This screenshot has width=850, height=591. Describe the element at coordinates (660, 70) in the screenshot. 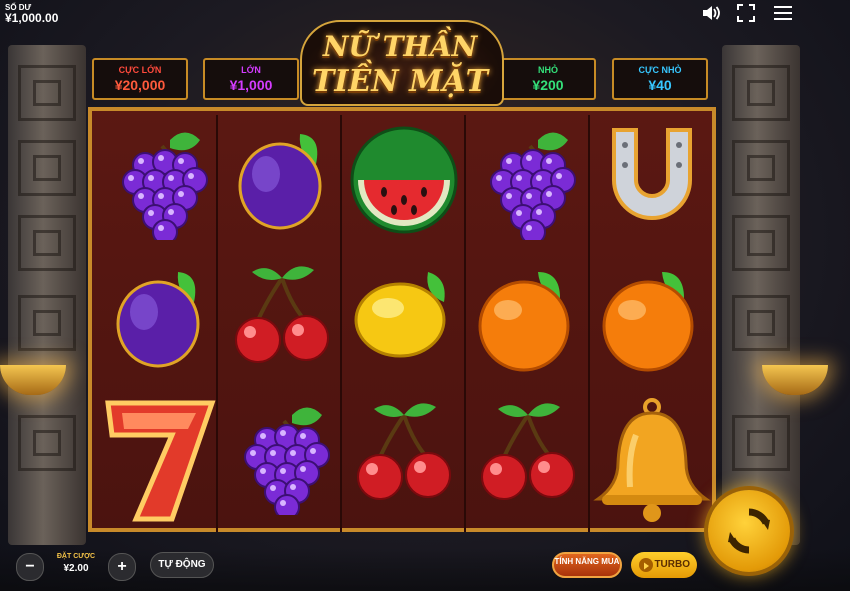

I see `jackpot-mini-name: CỰC NHỎ` at that location.